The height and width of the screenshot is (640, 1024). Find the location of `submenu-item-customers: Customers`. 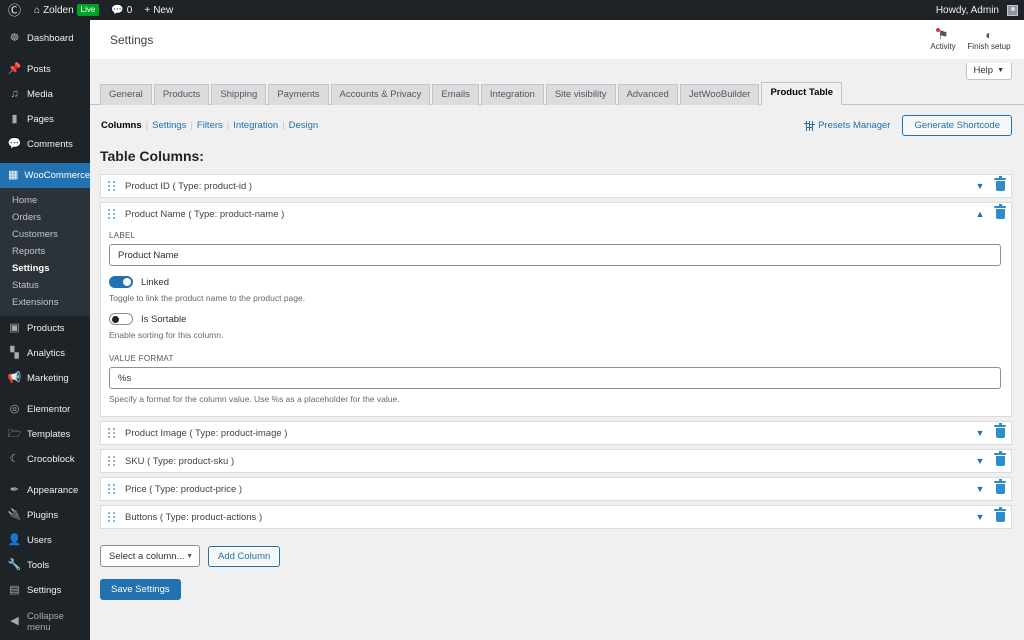

submenu-item-customers: Customers is located at coordinates (45, 234).